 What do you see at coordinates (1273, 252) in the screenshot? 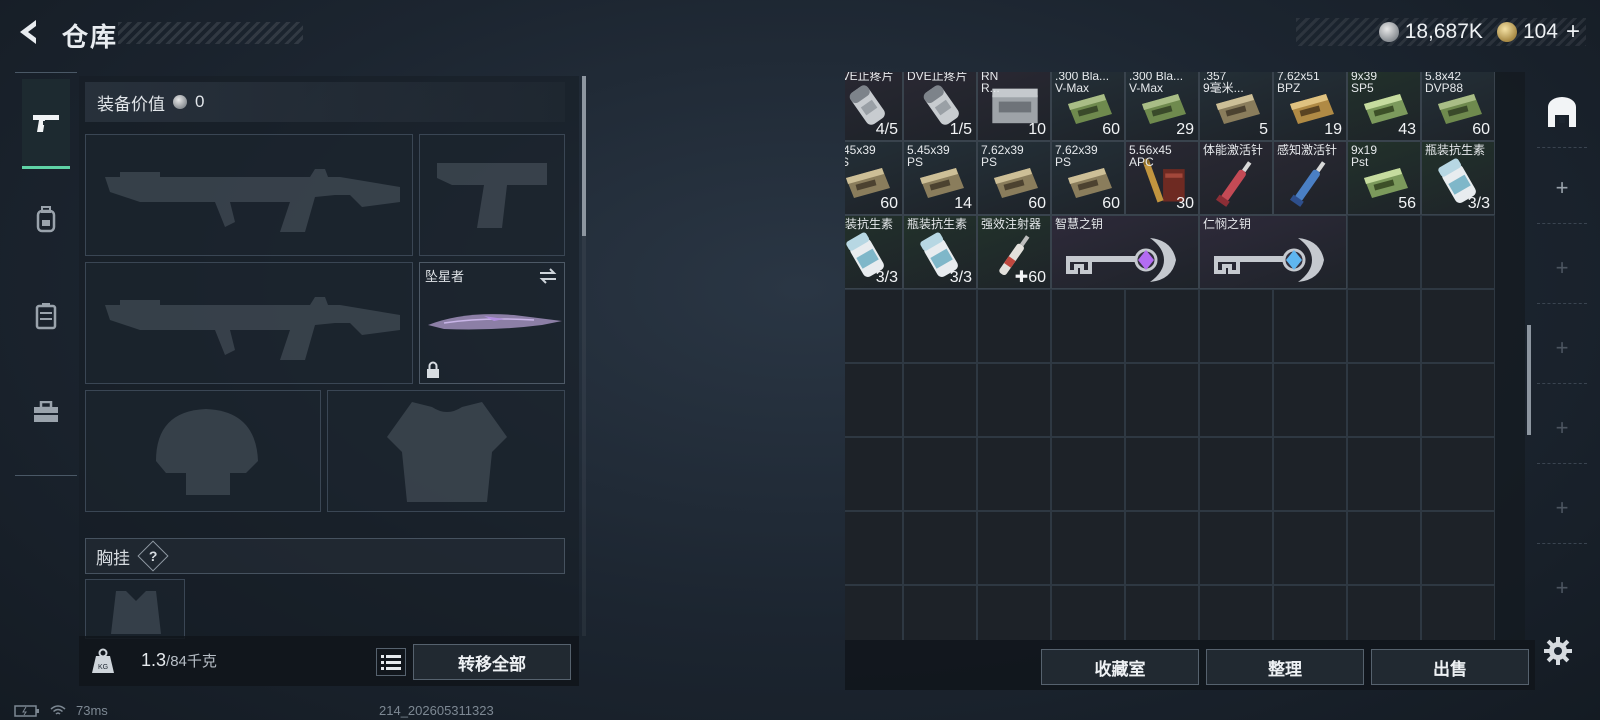
I see `storage-item: 仁悯之钥` at bounding box center [1273, 252].